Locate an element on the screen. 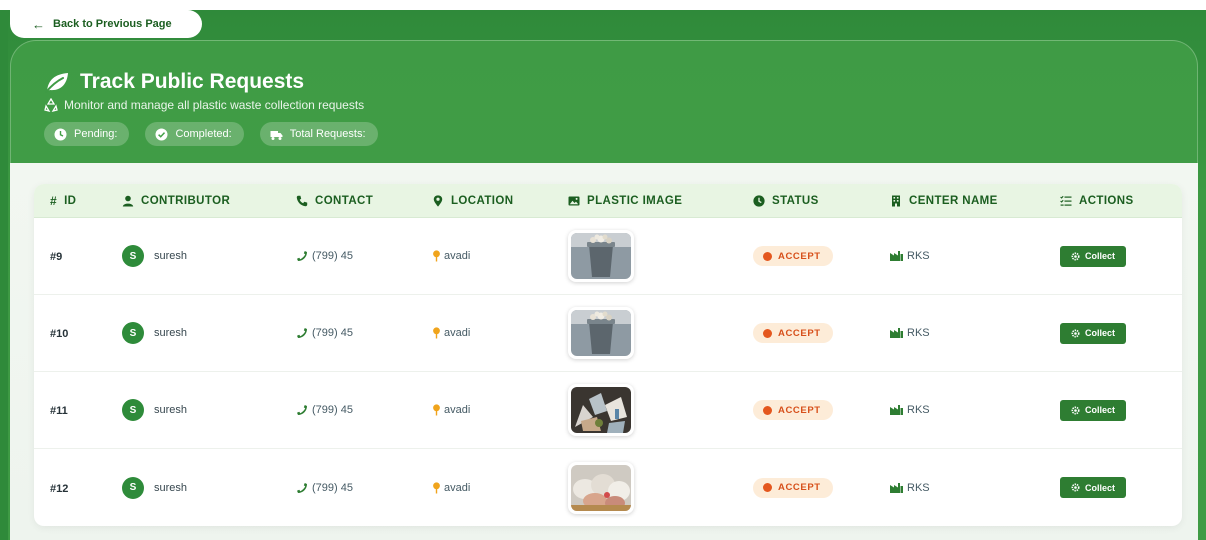 This screenshot has width=1206, height=540. plastic-pile-photo is located at coordinates (601, 410).